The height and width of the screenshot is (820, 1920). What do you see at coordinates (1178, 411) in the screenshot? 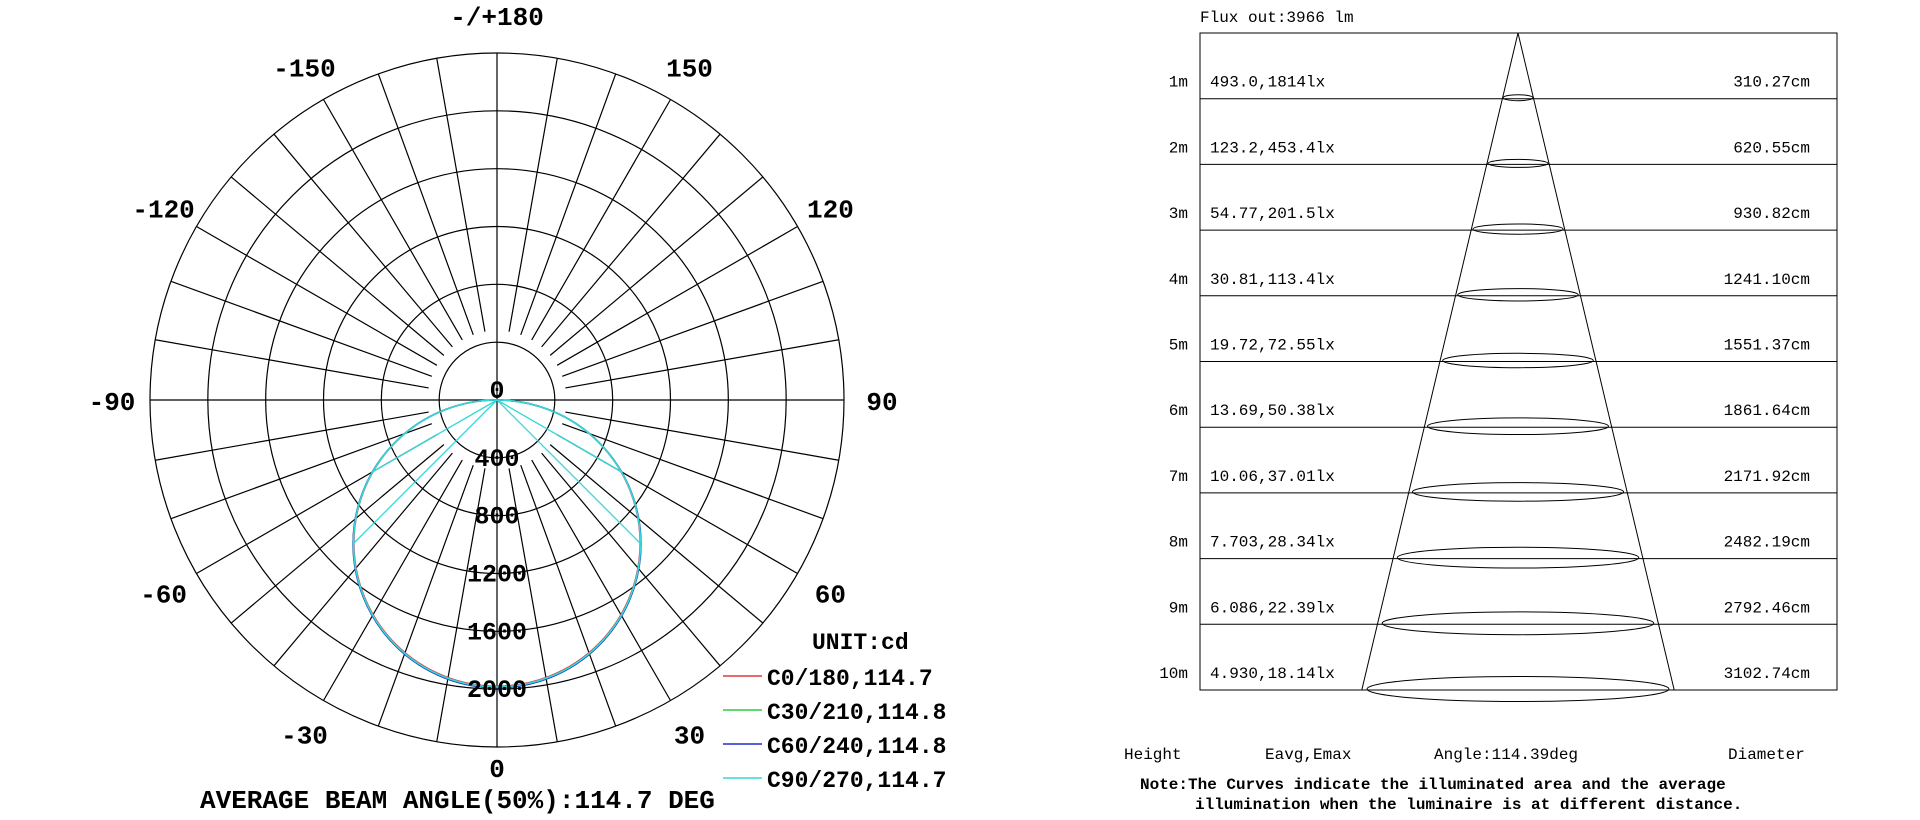
I see `row-height-label: 6m` at bounding box center [1178, 411].